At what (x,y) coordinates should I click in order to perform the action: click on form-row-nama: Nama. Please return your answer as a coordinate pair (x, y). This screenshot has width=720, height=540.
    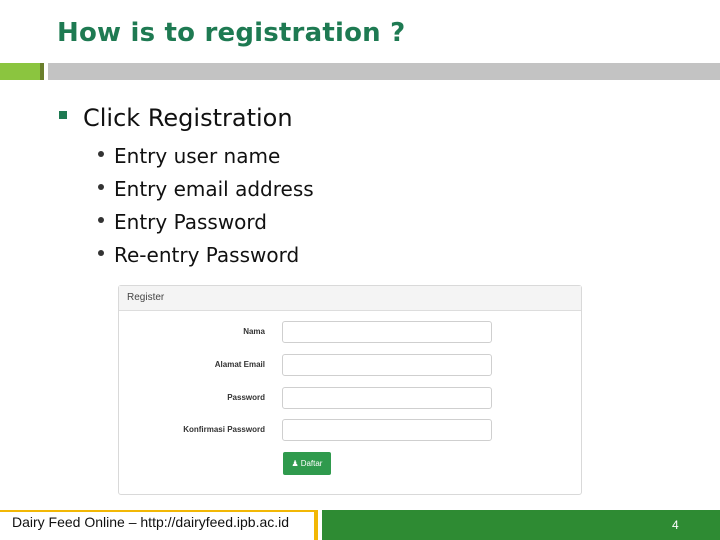
    Looking at the image, I should click on (350, 333).